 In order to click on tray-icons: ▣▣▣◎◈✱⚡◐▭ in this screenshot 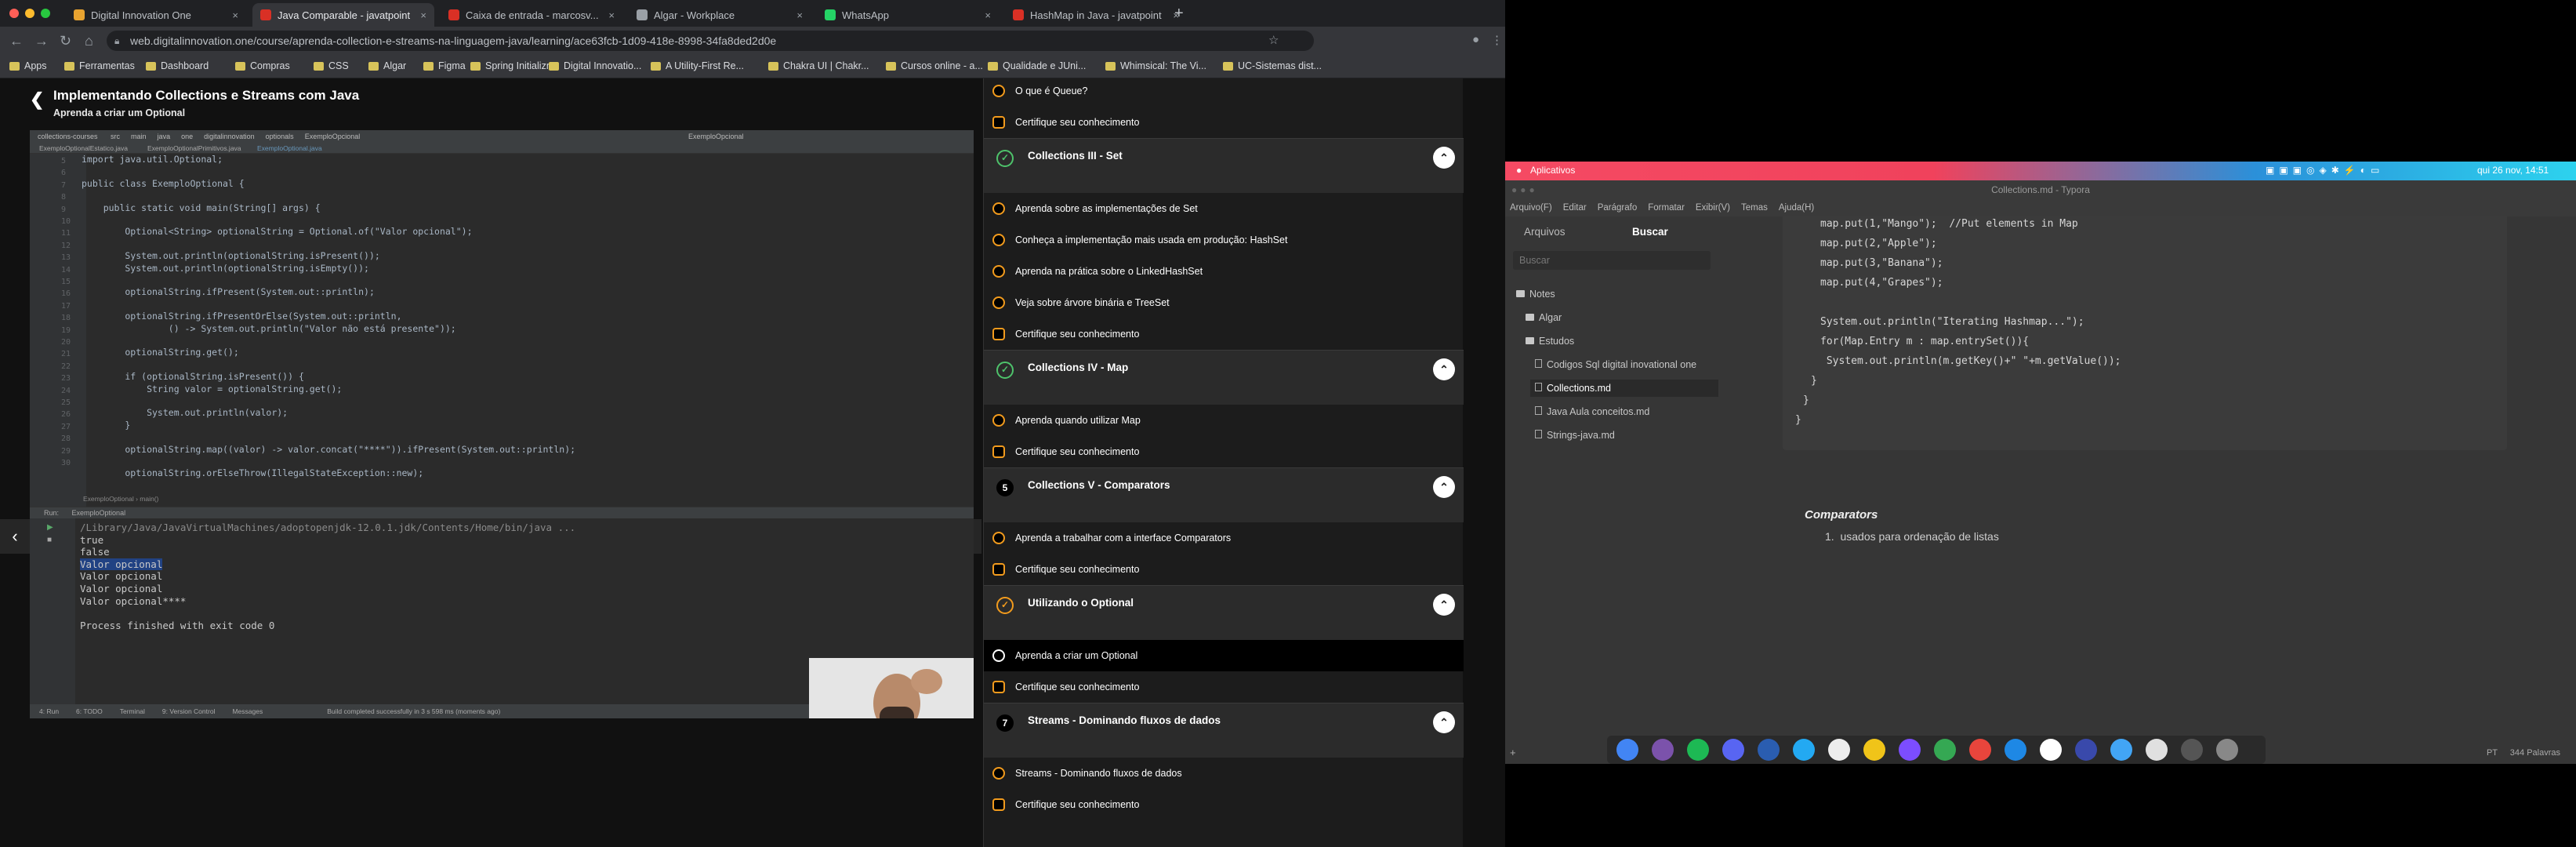, I will do `click(2325, 170)`.